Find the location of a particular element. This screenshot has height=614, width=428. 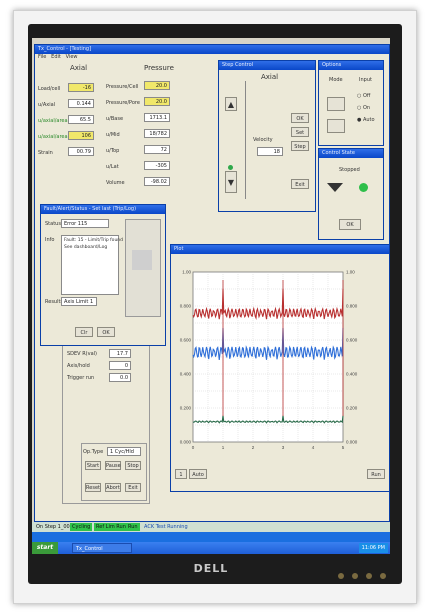

op-type-select: 1 Cyc/Hld is located at coordinates (124, 451).